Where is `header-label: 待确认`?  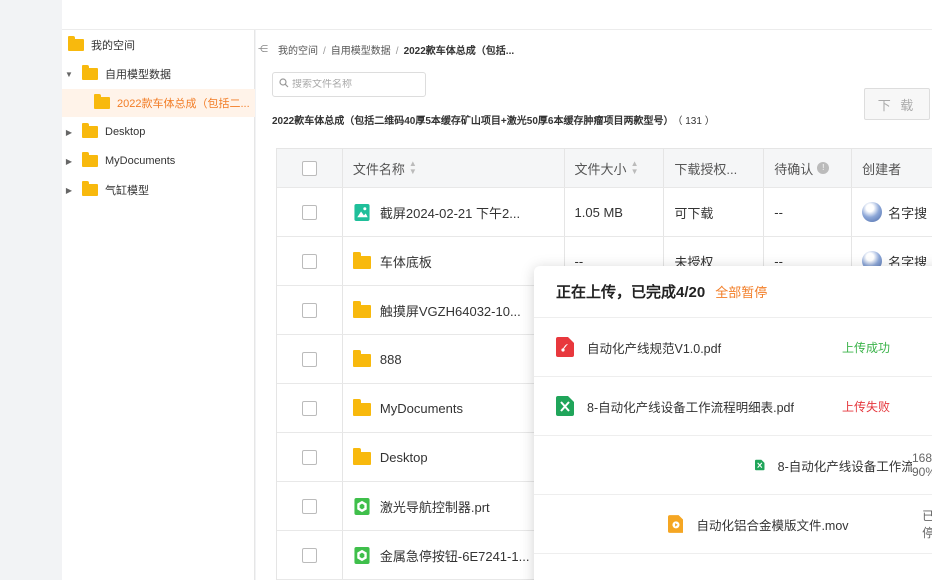
header-label: 待确认 is located at coordinates (794, 169).